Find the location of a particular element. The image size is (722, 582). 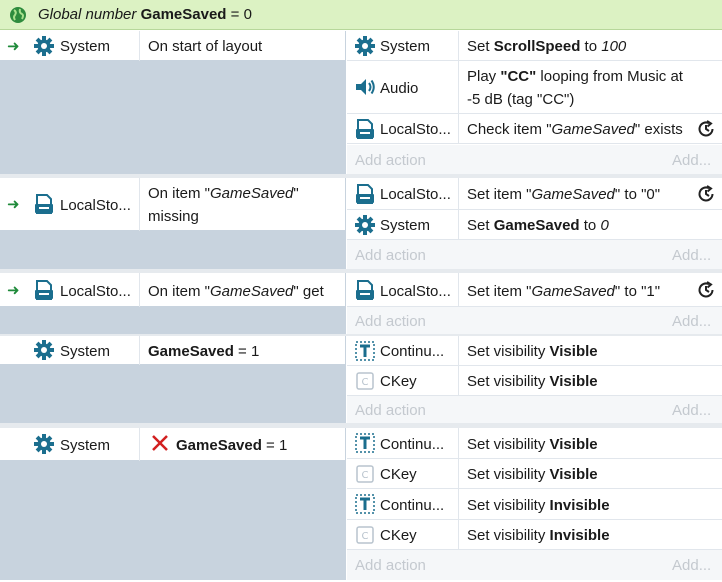

subevent-condition: System GameSaved = 1 is located at coordinates (173, 350).